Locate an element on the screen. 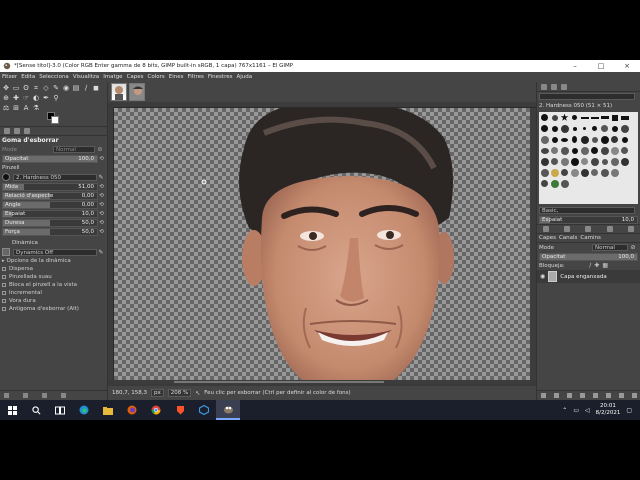 Image resolution: width=640 pixels, height=480 pixels. background-color-swatch is located at coordinates (55, 120).